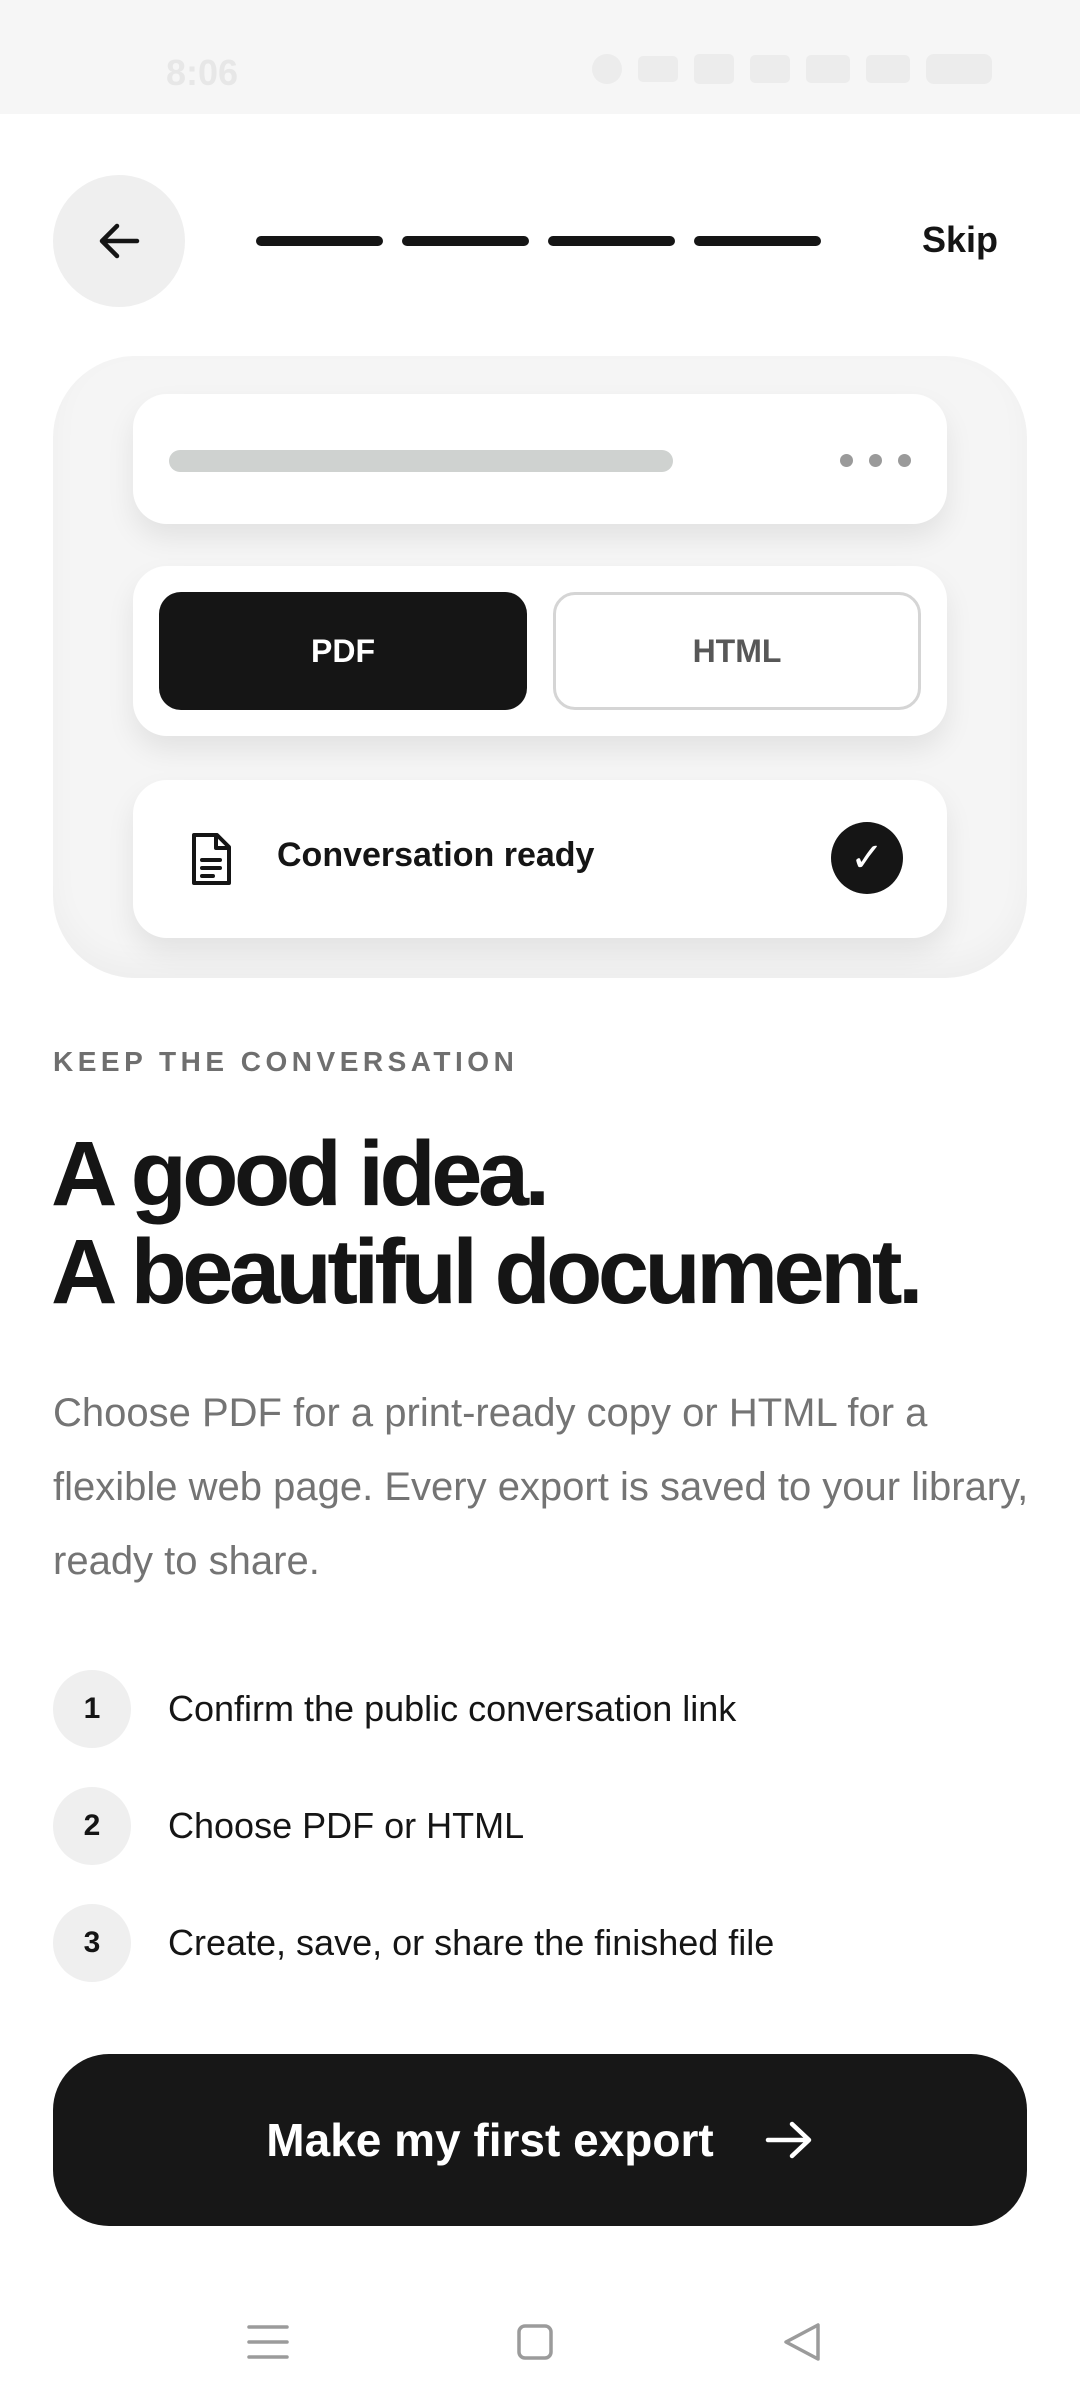  I want to click on status-bar: 8:06, so click(540, 57).